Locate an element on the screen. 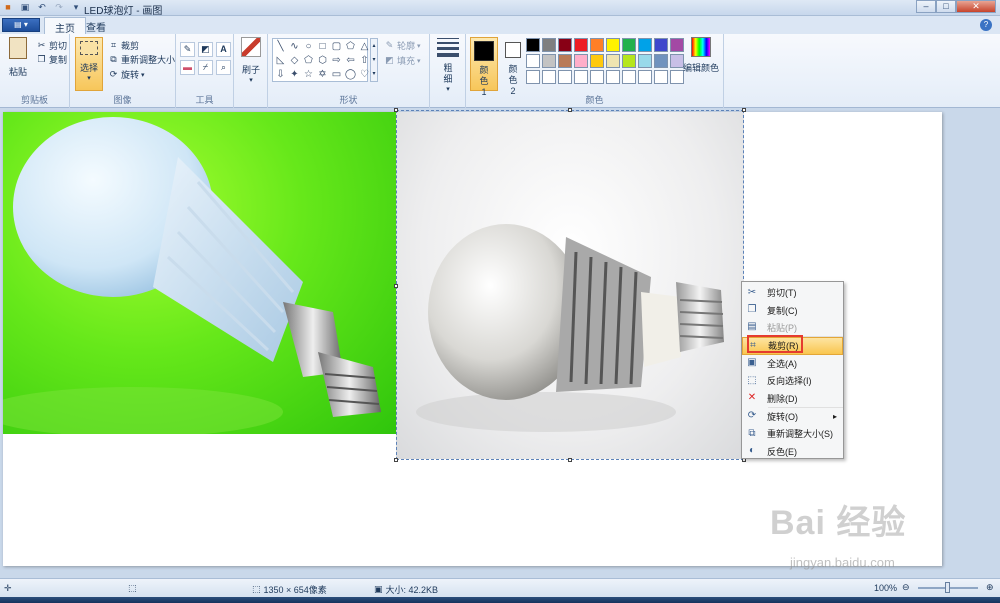 The width and height of the screenshot is (1000, 603). context-menu-item: ⬚ 反向选择(I) is located at coordinates (792, 380).